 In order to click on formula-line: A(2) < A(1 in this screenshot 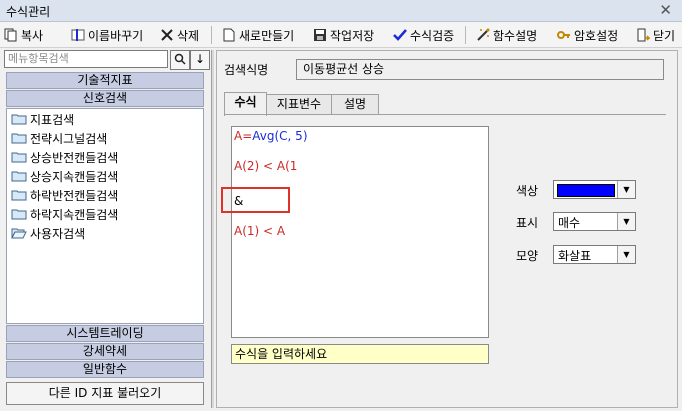, I will do `click(266, 166)`.